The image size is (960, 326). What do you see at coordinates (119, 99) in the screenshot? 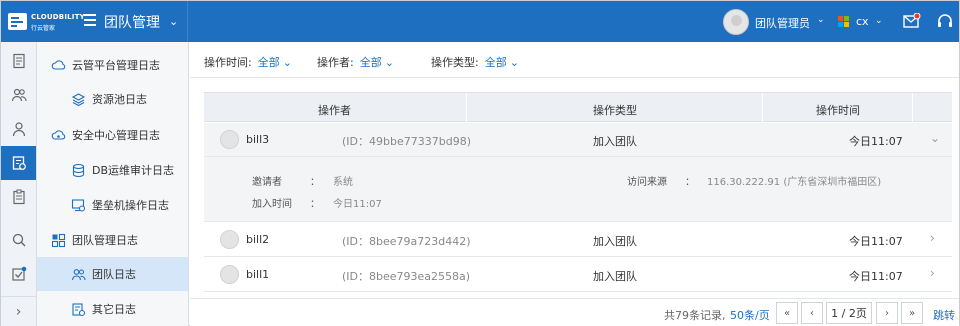
I see `sidebar-item-label: 资源池日志` at bounding box center [119, 99].